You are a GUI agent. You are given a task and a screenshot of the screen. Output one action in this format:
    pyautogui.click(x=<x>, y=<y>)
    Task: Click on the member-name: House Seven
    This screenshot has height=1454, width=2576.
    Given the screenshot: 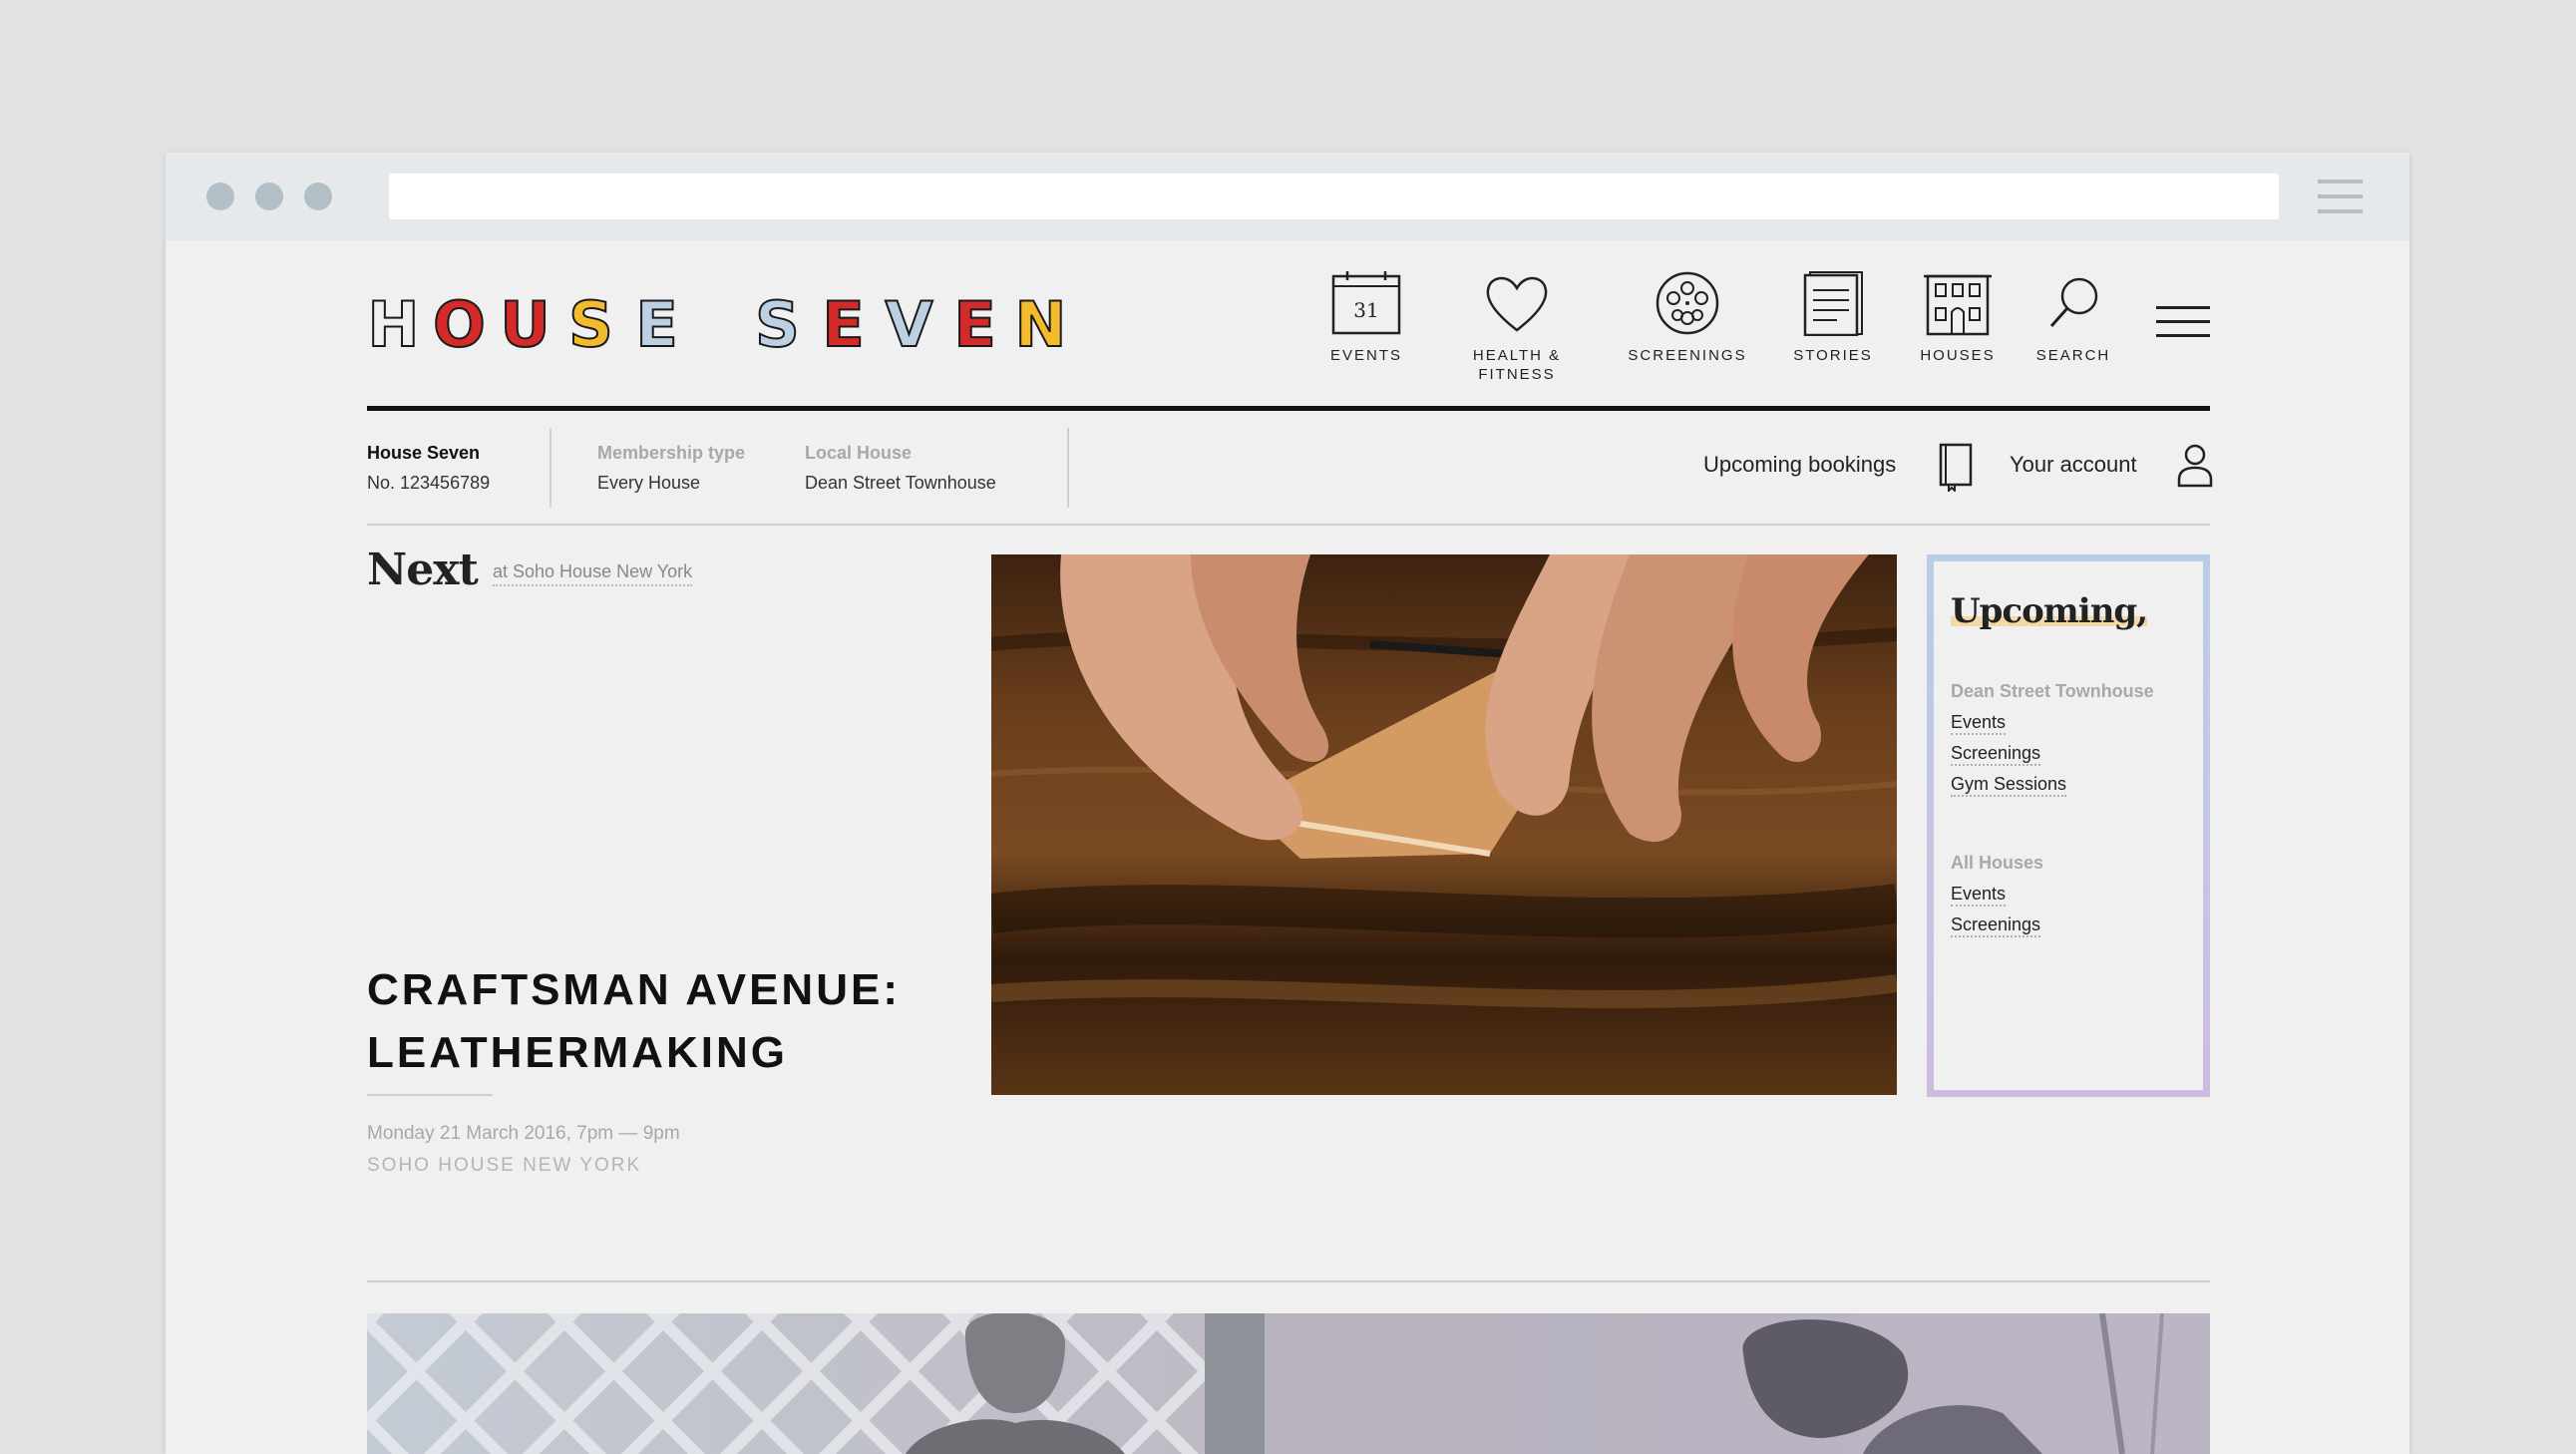 What is the action you would take?
    pyautogui.click(x=424, y=453)
    